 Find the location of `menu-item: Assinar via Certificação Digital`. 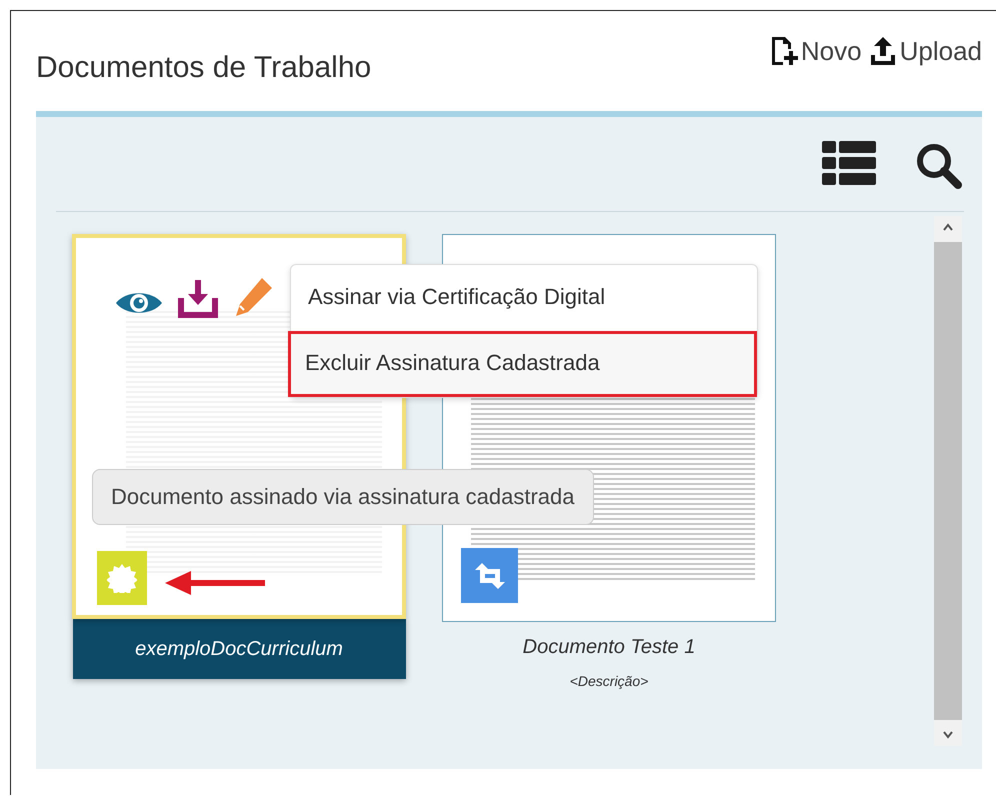

menu-item: Assinar via Certificação Digital is located at coordinates (524, 298).